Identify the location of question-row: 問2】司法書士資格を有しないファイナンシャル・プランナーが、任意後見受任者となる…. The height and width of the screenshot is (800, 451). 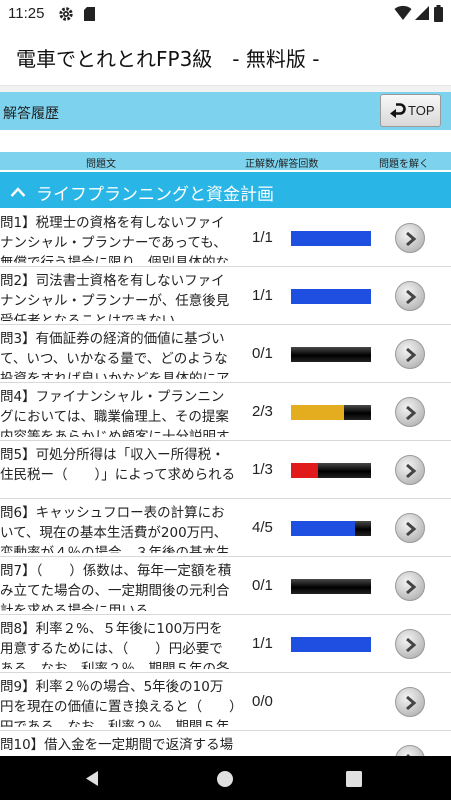
(225, 296).